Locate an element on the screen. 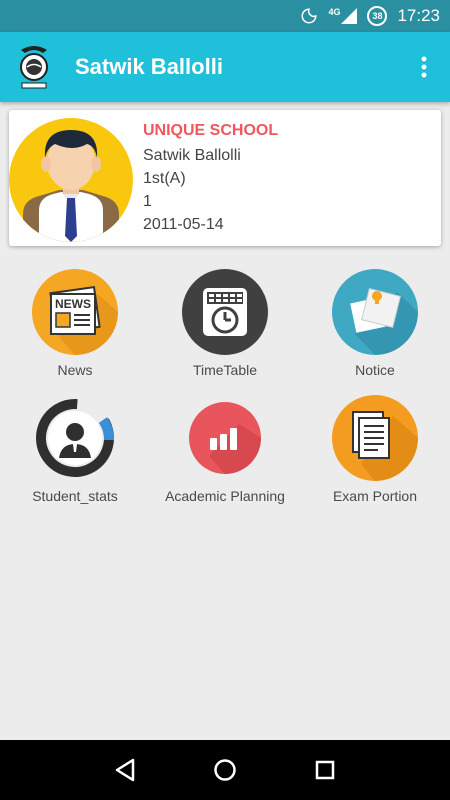 The width and height of the screenshot is (450, 800). network-type: 4G is located at coordinates (334, 12).